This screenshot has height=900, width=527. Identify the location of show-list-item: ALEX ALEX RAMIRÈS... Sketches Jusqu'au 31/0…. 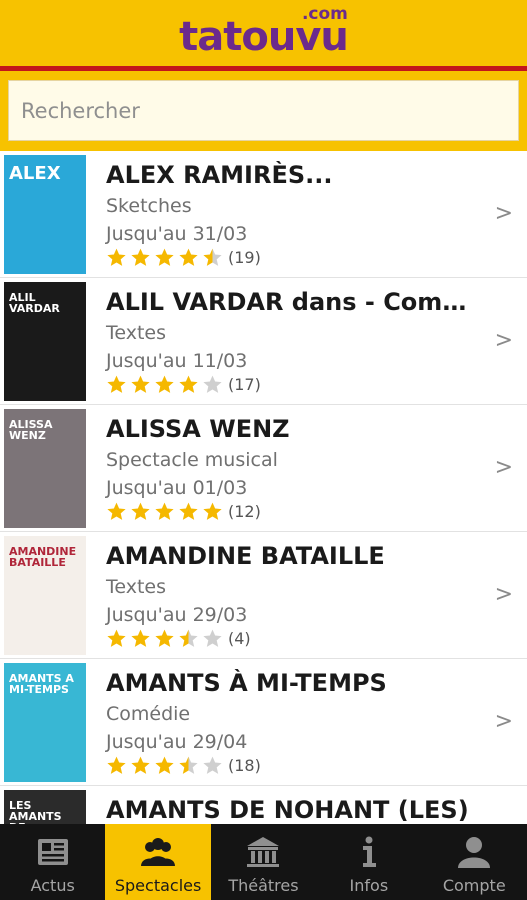
(263, 214).